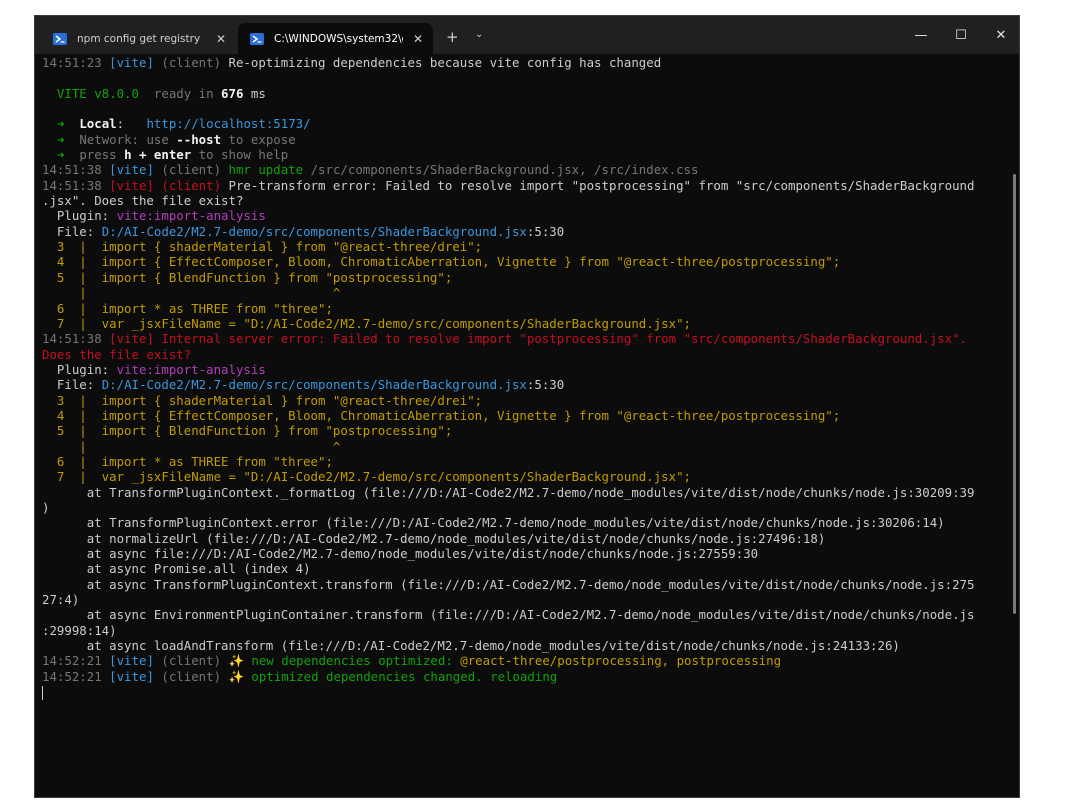  What do you see at coordinates (98, 124) in the screenshot?
I see `console-text: Local` at bounding box center [98, 124].